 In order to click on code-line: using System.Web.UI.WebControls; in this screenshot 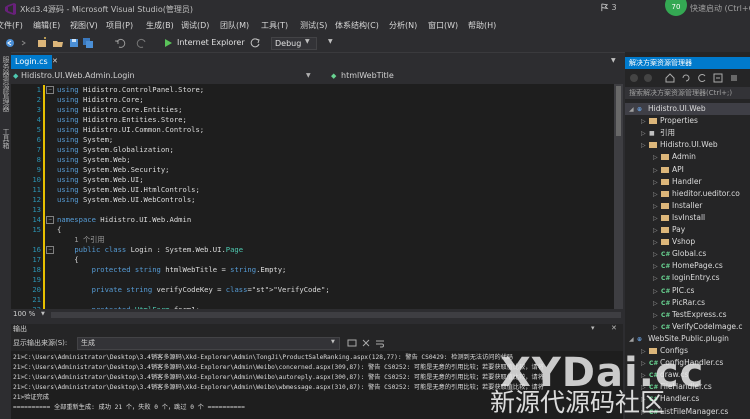, I will do `click(126, 199)`.